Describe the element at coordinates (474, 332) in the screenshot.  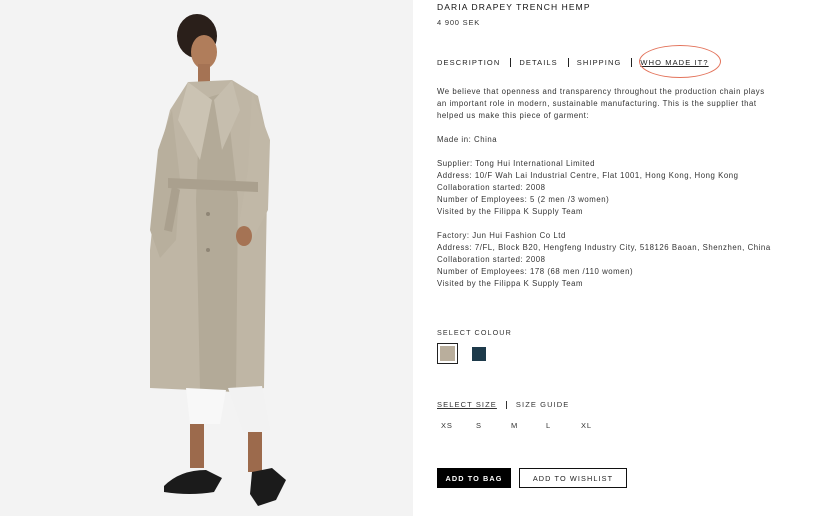
I see `select-colour-label: SELECT COLOUR` at that location.